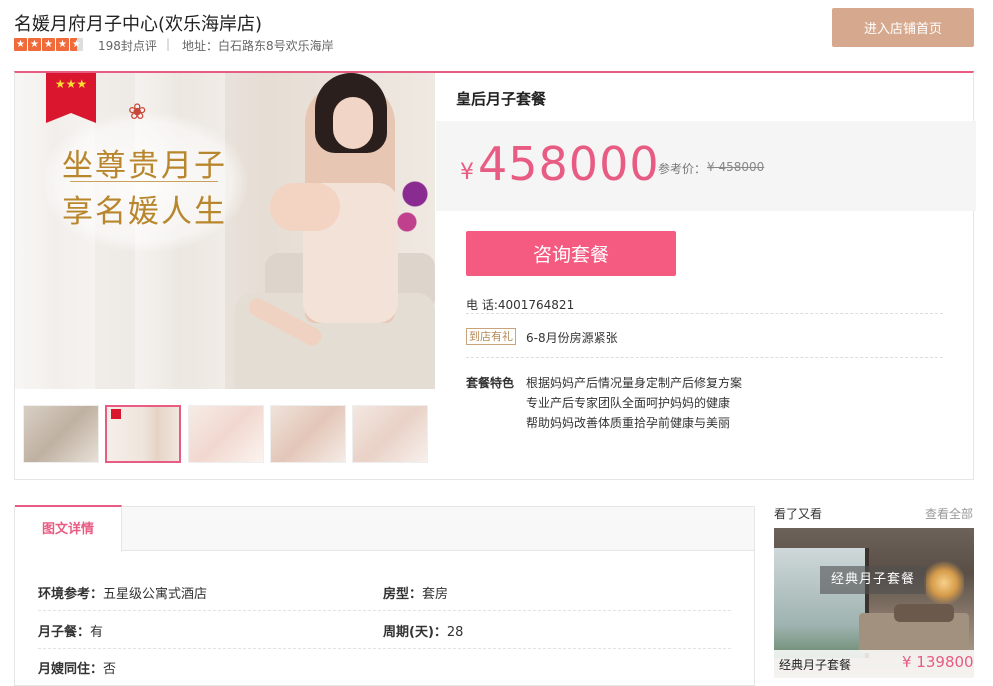  What do you see at coordinates (68, 528) in the screenshot?
I see `tab-details: 图文详情` at bounding box center [68, 528].